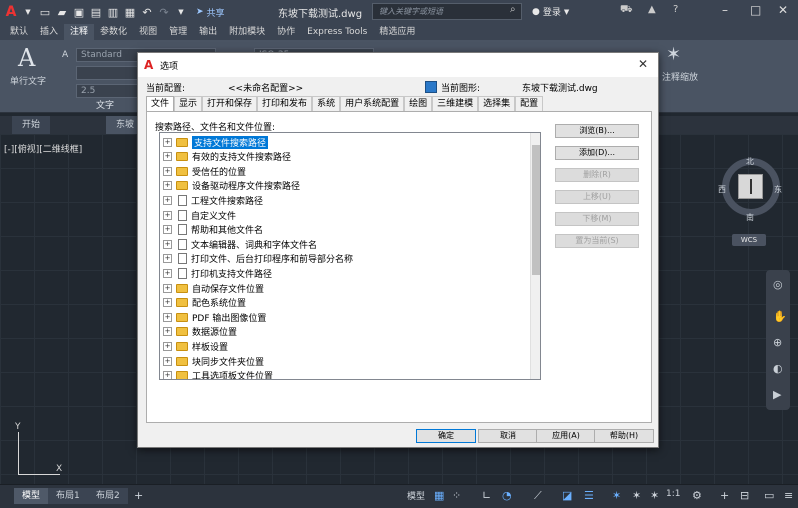  Describe the element at coordinates (624, 436) in the screenshot. I see `help-button: 帮助(H)` at that location.